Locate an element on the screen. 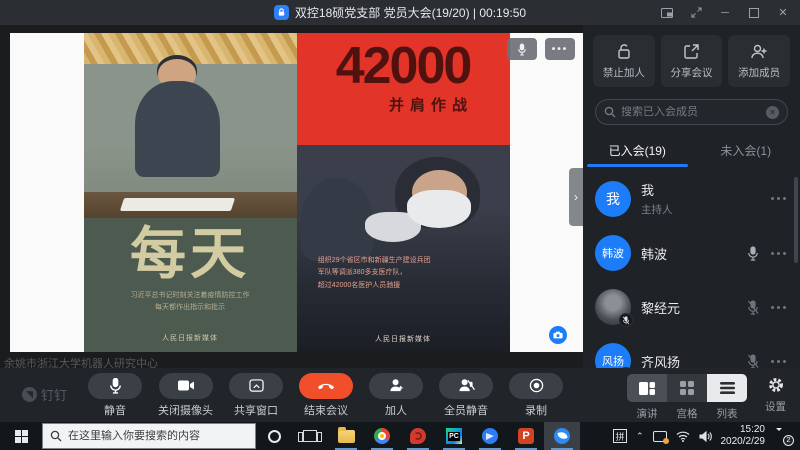 Image resolution: width=800 pixels, height=450 pixels. snail-app-button is located at coordinates (418, 436).